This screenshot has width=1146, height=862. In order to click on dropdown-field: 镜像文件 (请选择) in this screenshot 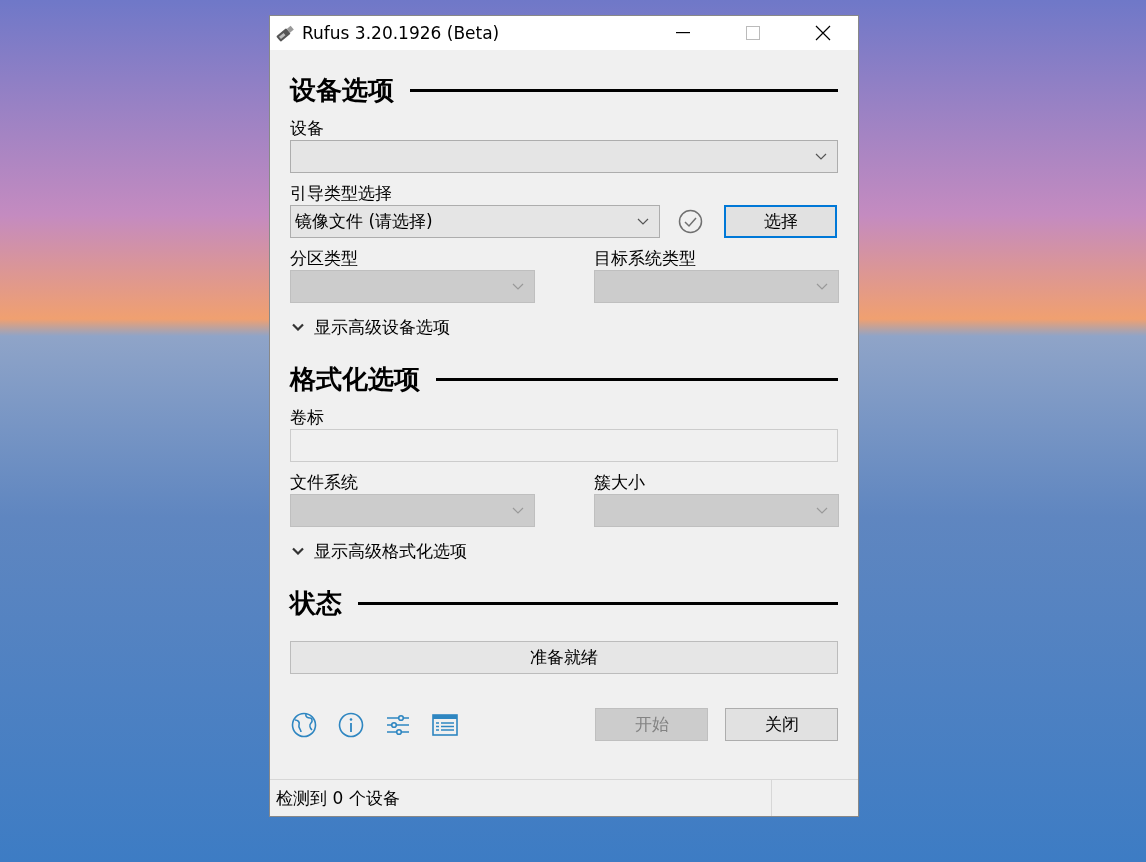, I will do `click(475, 221)`.